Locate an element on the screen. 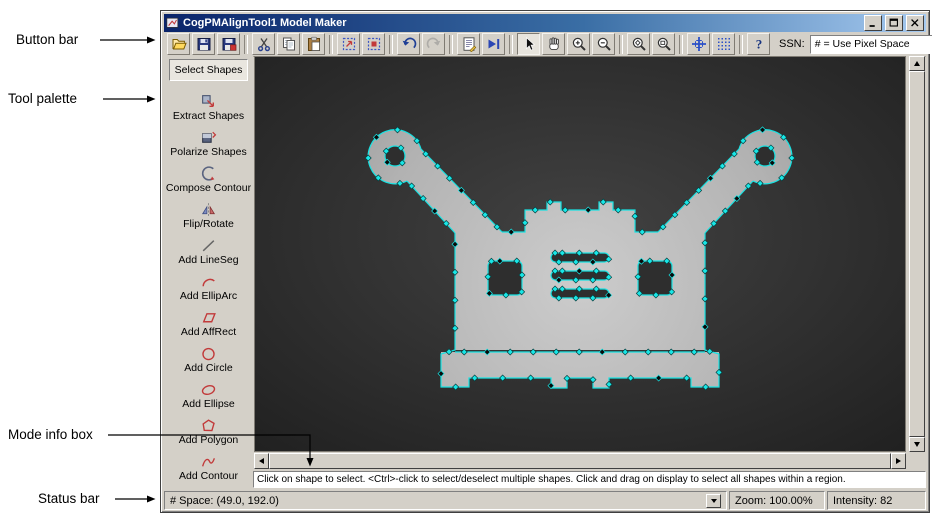 The image size is (932, 523). scroll-left-button is located at coordinates (261, 461).